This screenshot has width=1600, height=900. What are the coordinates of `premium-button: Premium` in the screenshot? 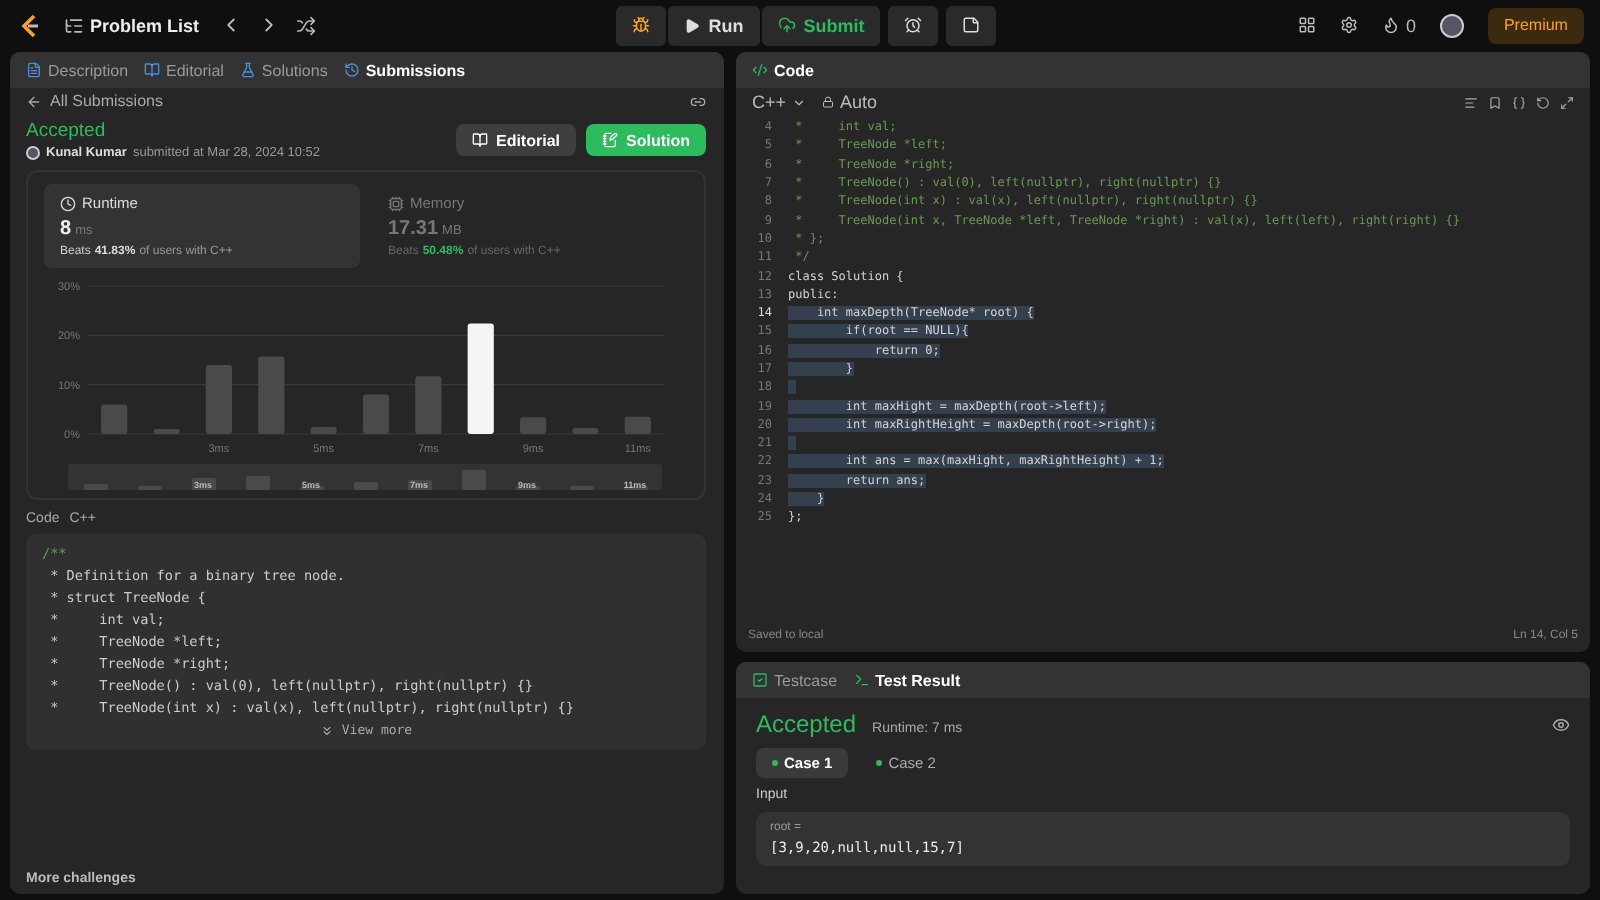 It's located at (1535, 25).